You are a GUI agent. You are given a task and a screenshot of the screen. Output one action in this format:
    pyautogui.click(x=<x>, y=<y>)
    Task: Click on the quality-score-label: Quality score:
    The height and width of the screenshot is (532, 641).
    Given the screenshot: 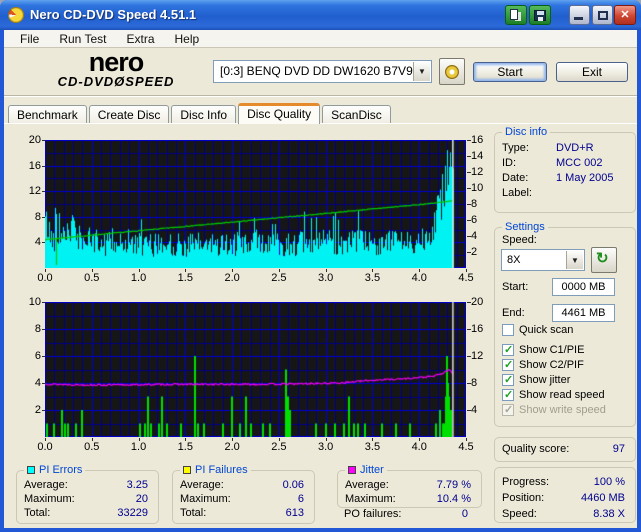 What is the action you would take?
    pyautogui.click(x=536, y=449)
    